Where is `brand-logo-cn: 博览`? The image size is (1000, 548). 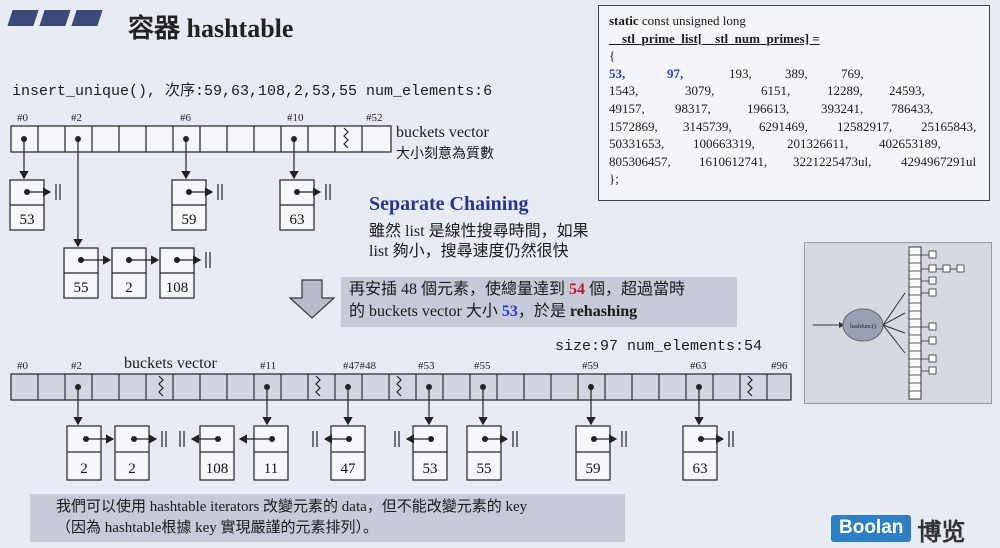
brand-logo-cn: 博览 is located at coordinates (941, 533).